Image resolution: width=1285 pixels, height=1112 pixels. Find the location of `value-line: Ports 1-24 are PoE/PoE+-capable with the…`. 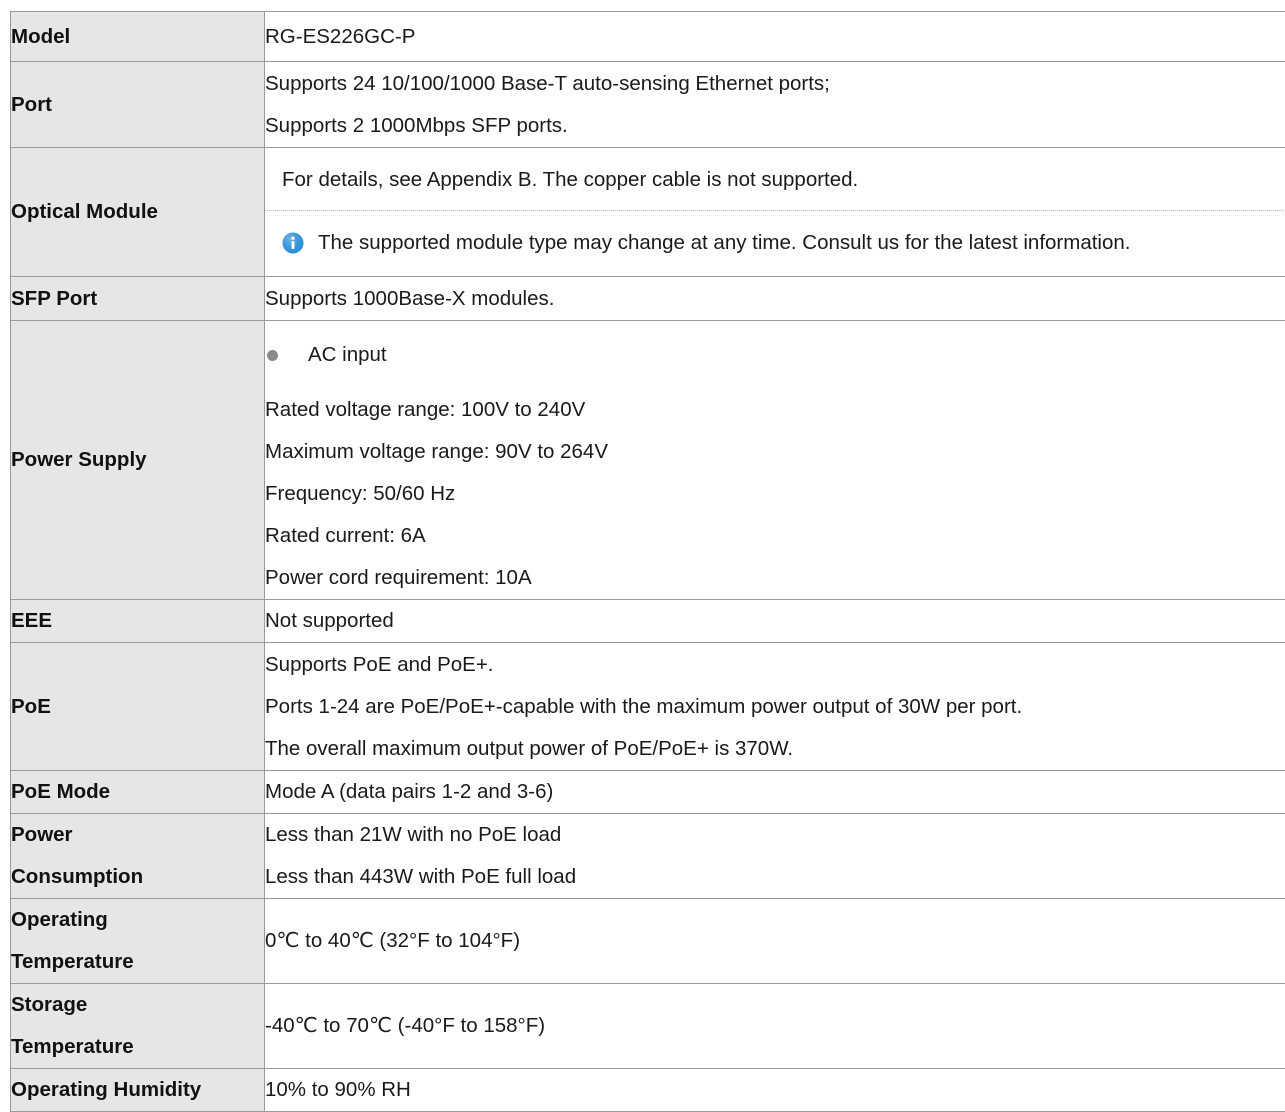

value-line: Ports 1-24 are PoE/PoE+-capable with the… is located at coordinates (775, 707).